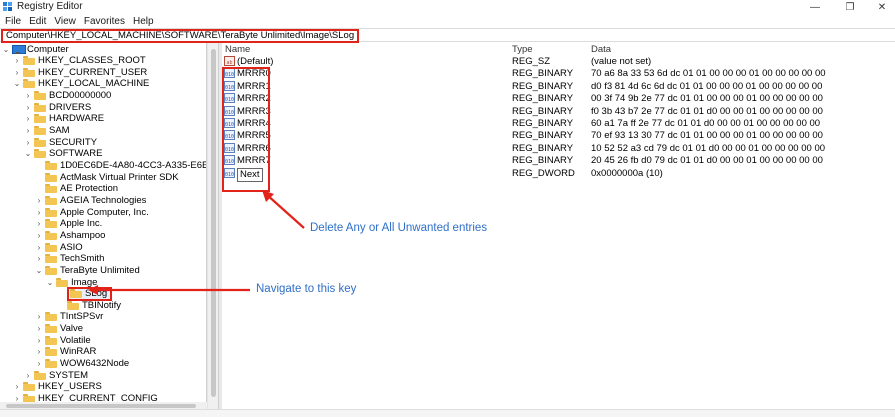  What do you see at coordinates (63, 154) in the screenshot?
I see `tree-item: ⌄ SOFTWARE` at bounding box center [63, 154].